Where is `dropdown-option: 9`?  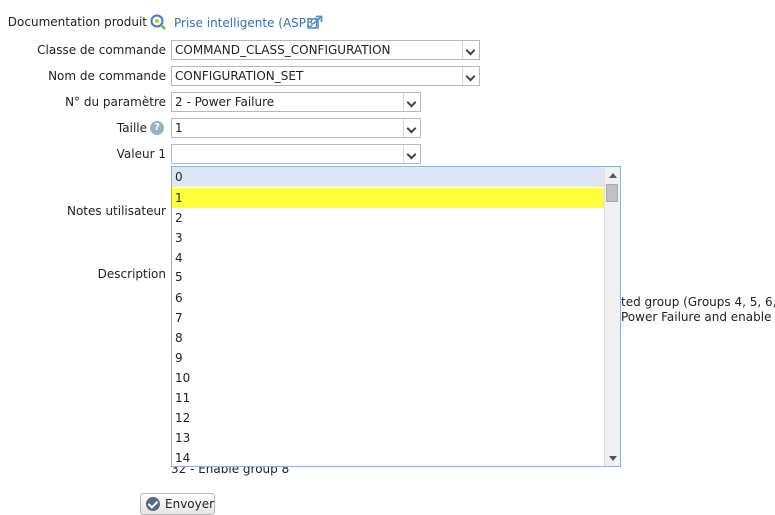 dropdown-option: 9 is located at coordinates (389, 358).